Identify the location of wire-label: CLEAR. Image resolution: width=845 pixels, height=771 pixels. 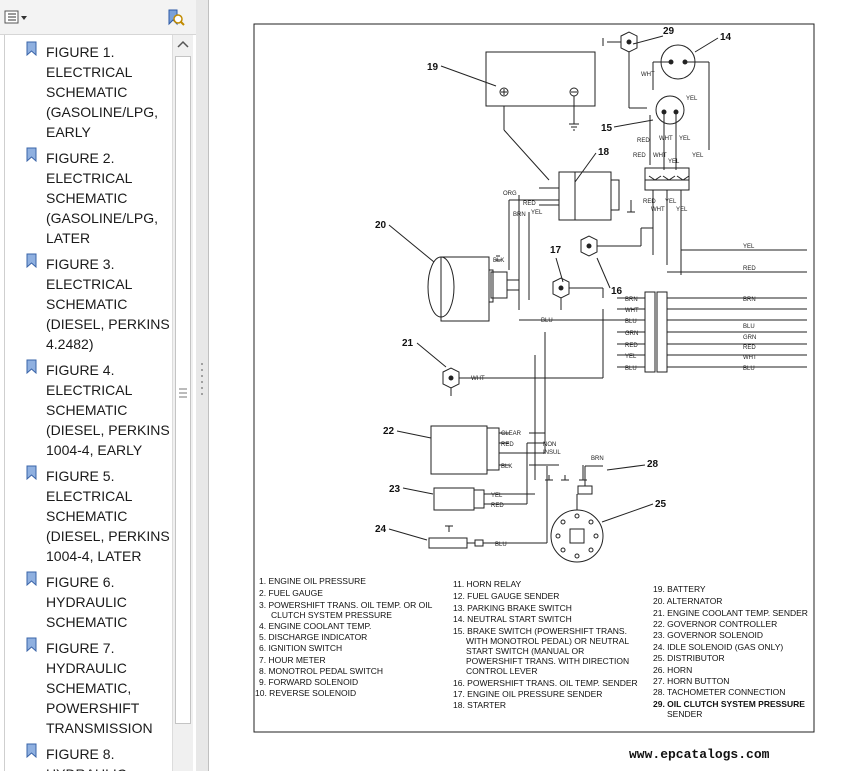
(511, 434).